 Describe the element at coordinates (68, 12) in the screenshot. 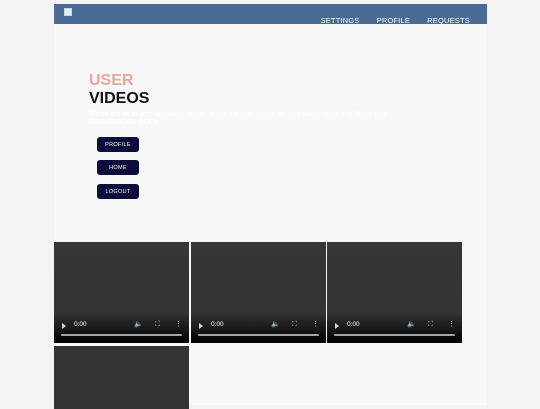

I see `broken-image-icon` at that location.